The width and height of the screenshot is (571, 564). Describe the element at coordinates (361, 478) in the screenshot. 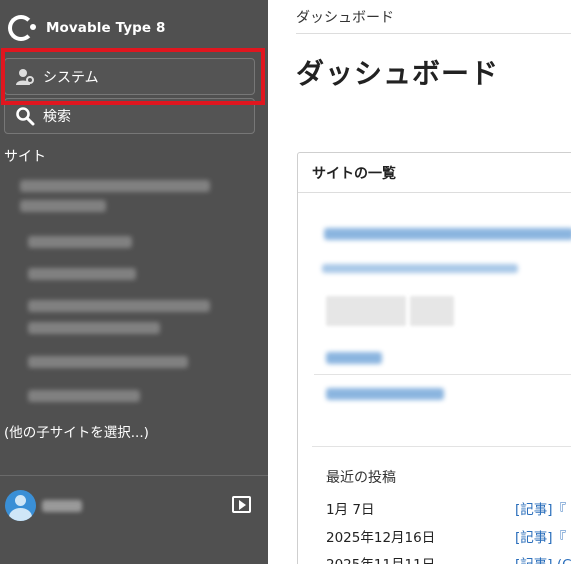

I see `recent-posts-label: 最近の投稿` at that location.